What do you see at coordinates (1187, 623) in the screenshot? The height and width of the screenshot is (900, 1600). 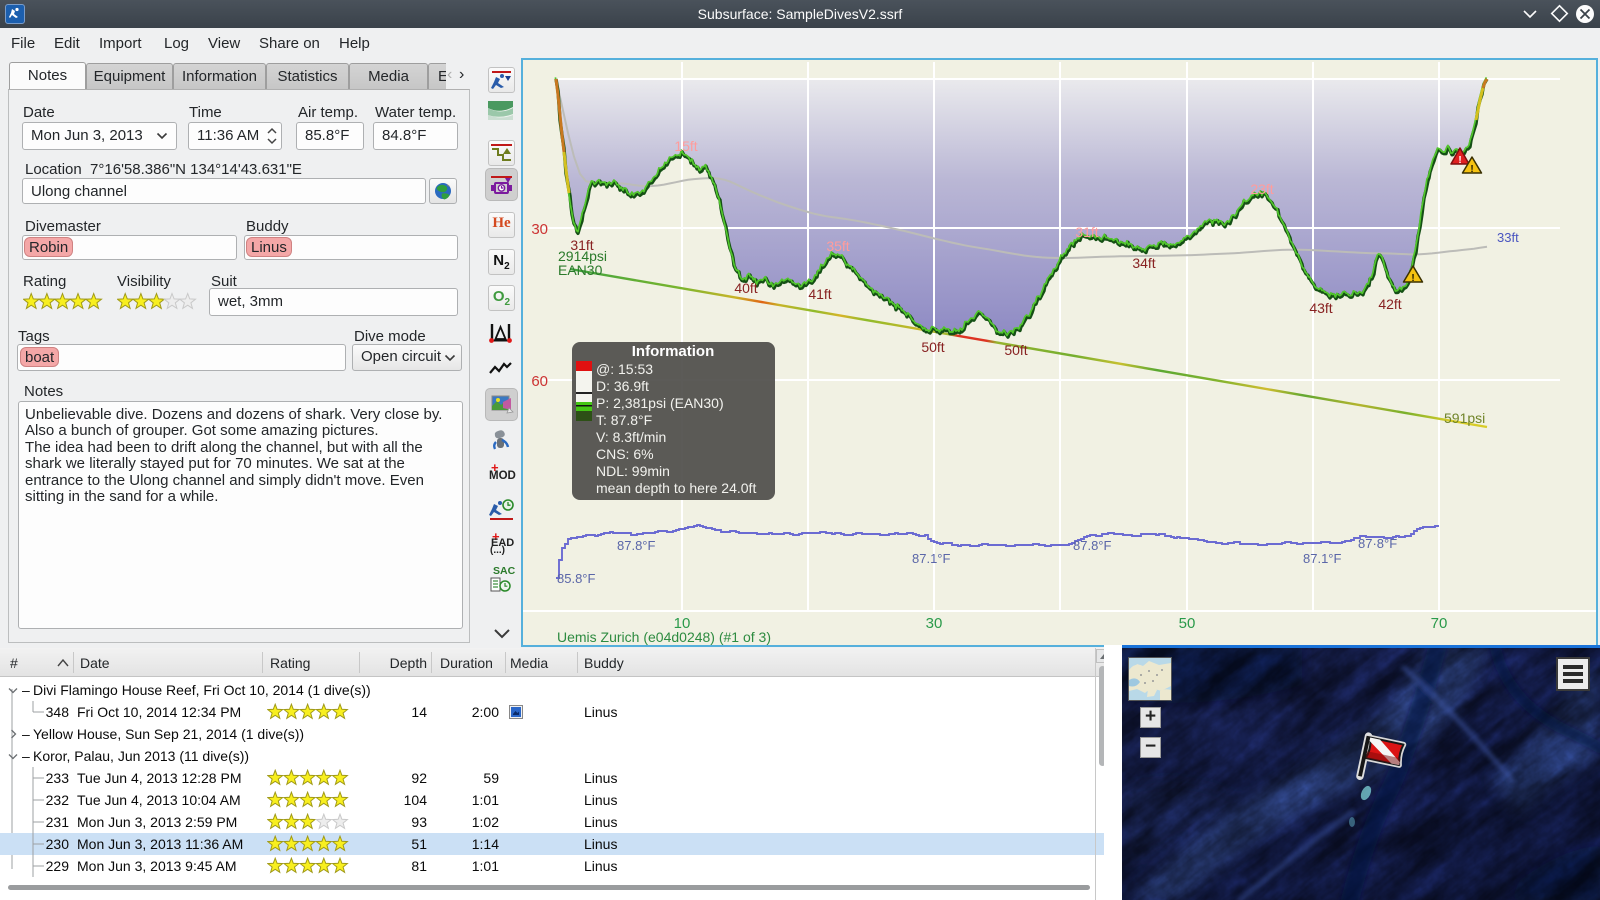 I see `svg-text: 50` at bounding box center [1187, 623].